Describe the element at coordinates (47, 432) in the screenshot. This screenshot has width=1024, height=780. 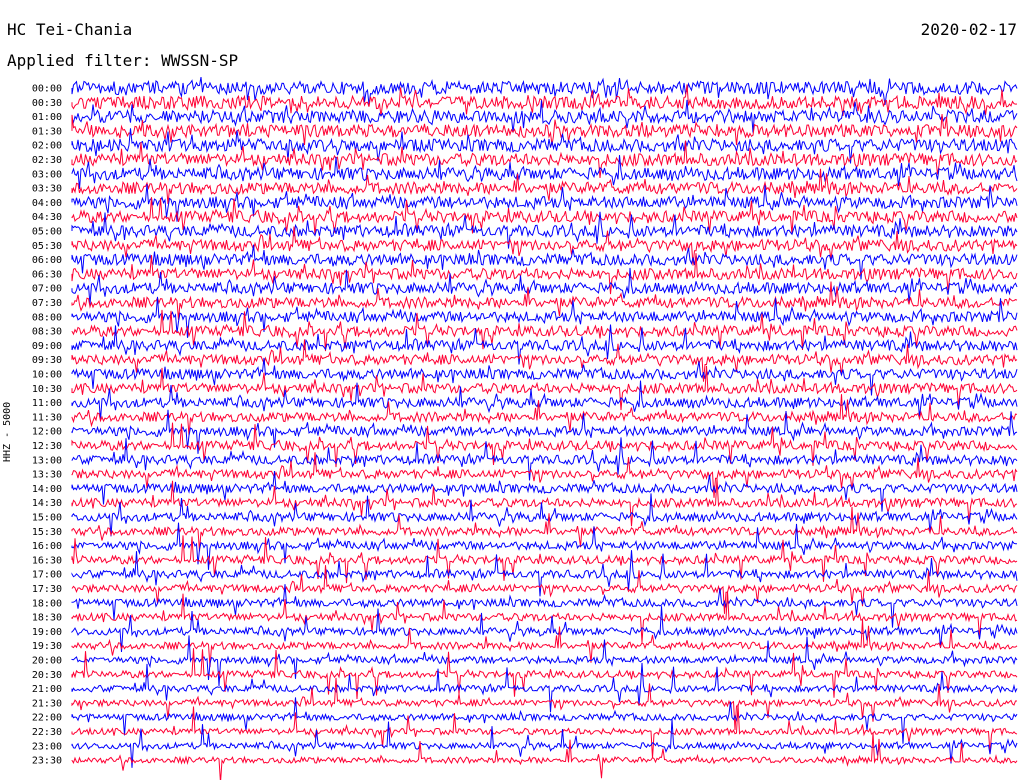
I see `time-tick-label: 12:00` at that location.